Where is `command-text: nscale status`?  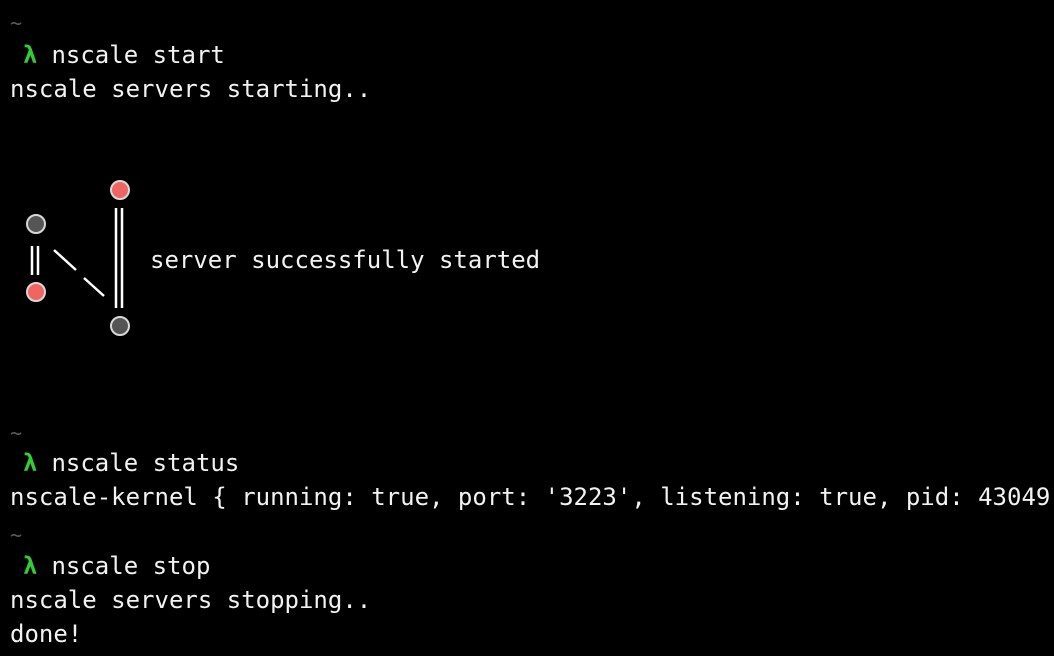
command-text: nscale status is located at coordinates (145, 463).